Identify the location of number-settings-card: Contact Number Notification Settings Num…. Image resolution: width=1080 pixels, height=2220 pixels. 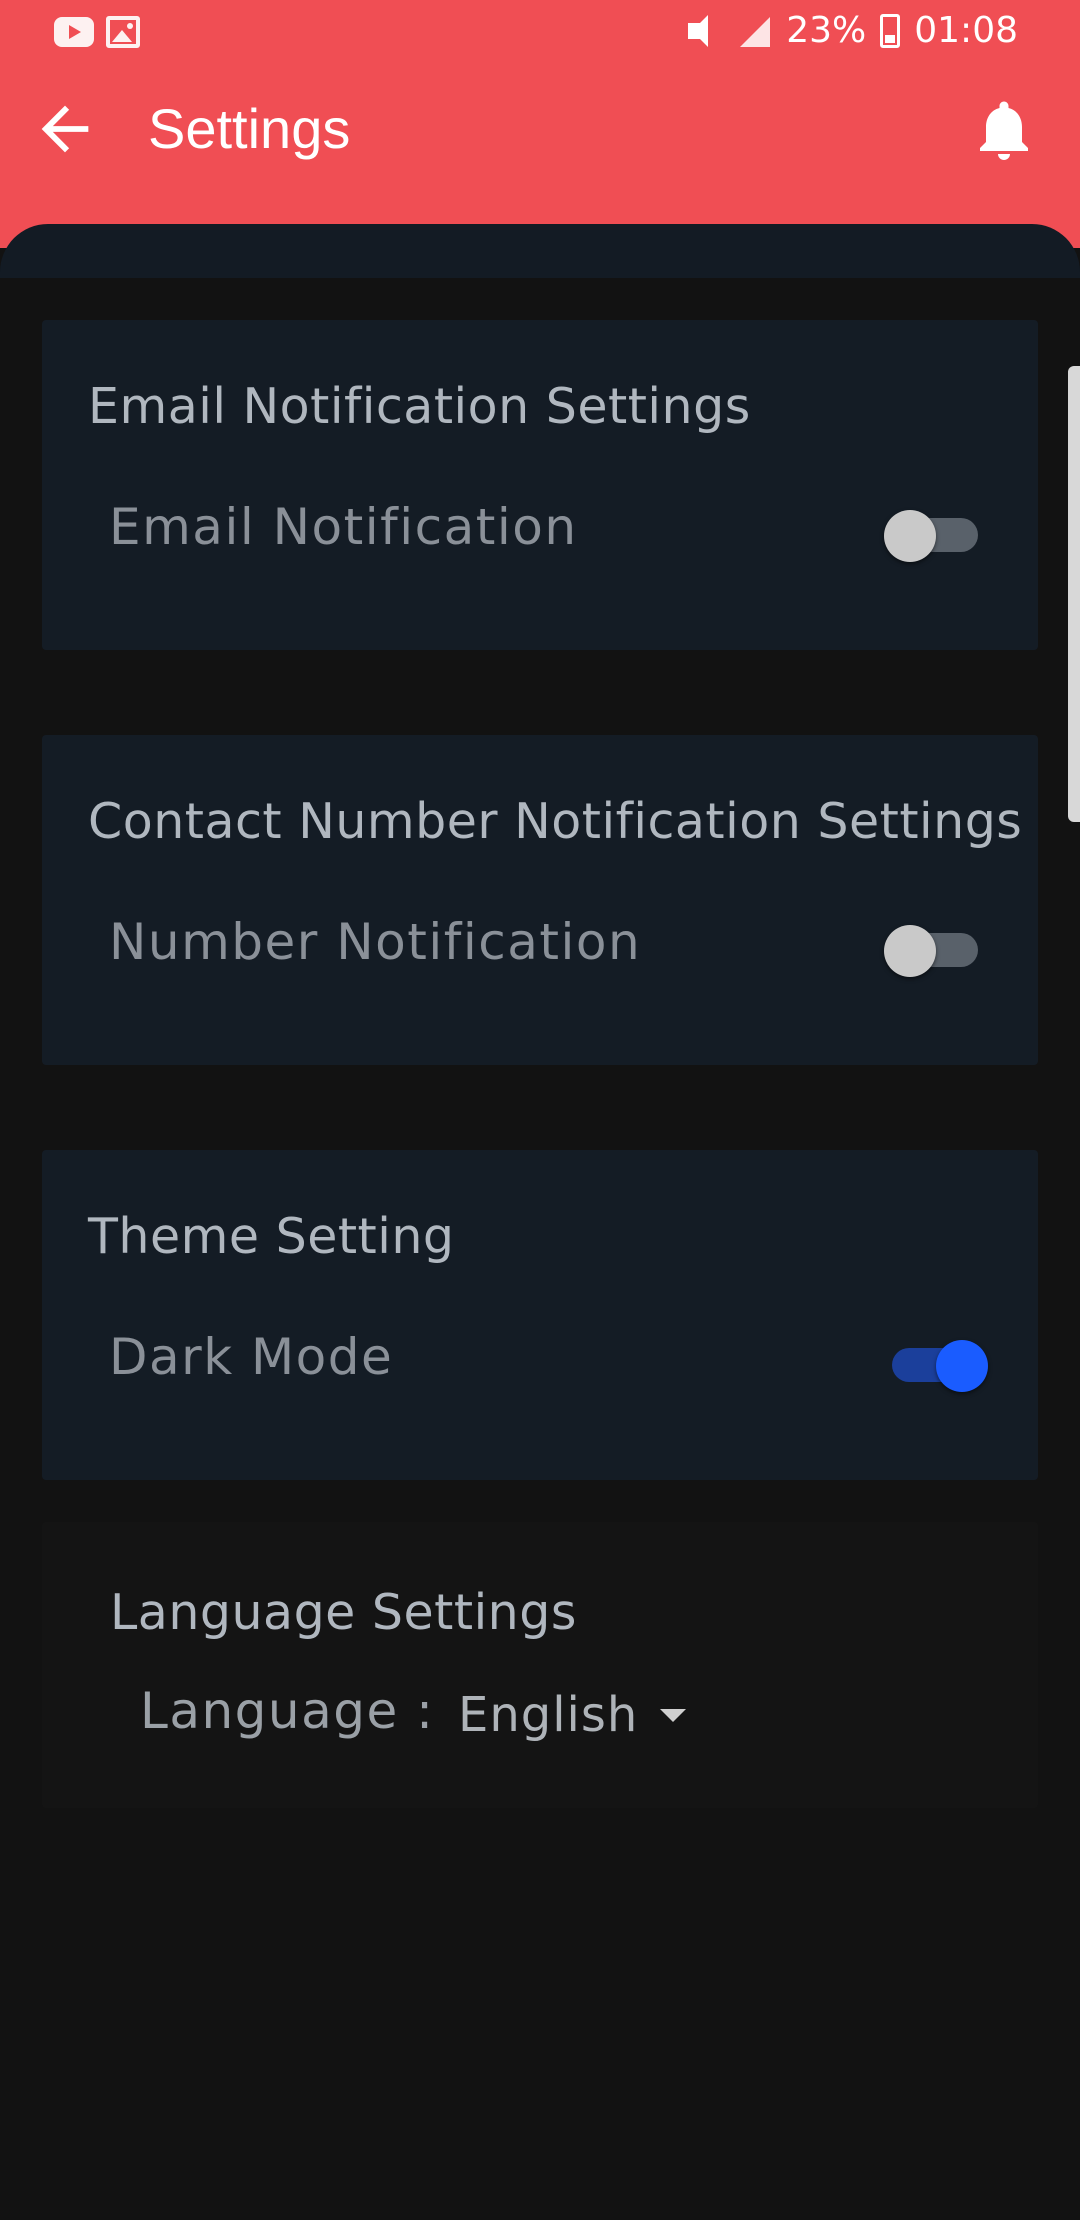
(540, 900).